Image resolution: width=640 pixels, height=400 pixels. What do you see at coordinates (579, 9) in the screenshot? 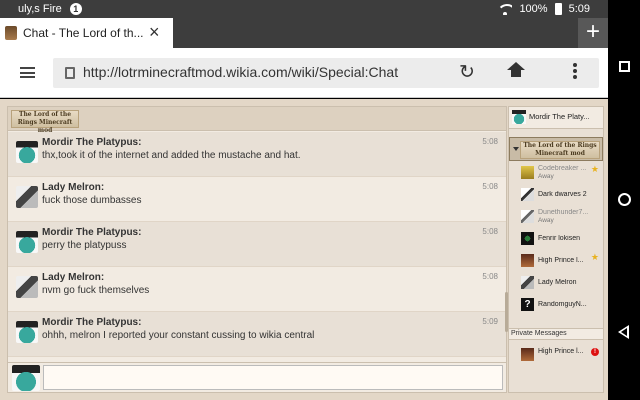
I see `clock: 5:09` at bounding box center [579, 9].